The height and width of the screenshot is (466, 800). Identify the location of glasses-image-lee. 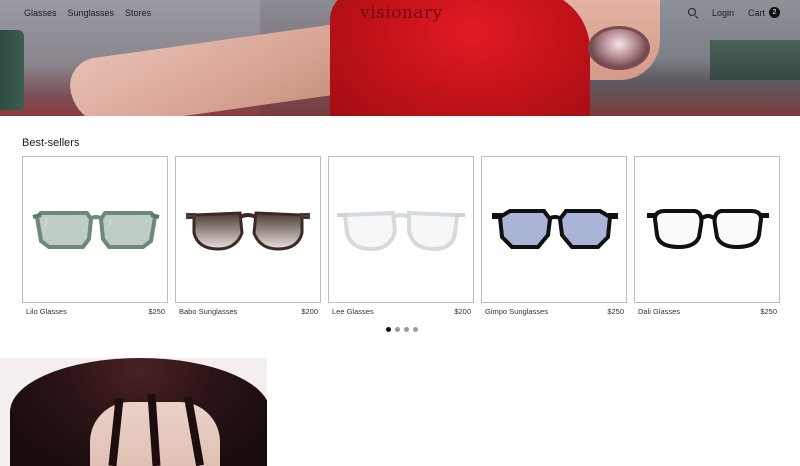
(401, 231).